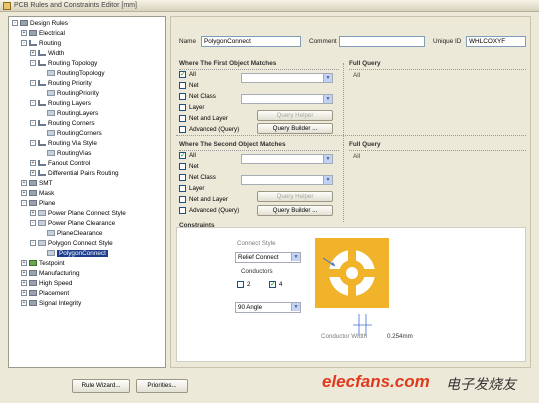 This screenshot has width=539, height=403. Describe the element at coordinates (60, 104) in the screenshot. I see `tree-item: - Routing Layers` at that location.